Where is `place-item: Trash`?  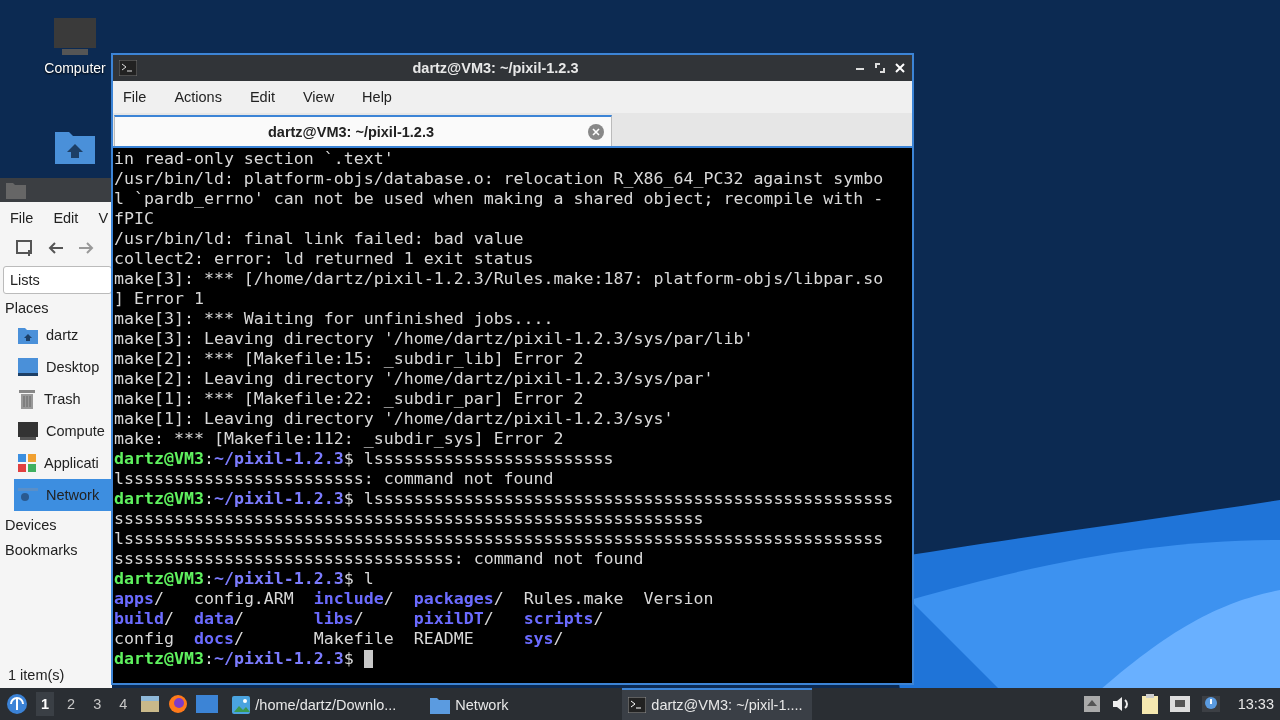
place-item: Trash is located at coordinates (63, 399).